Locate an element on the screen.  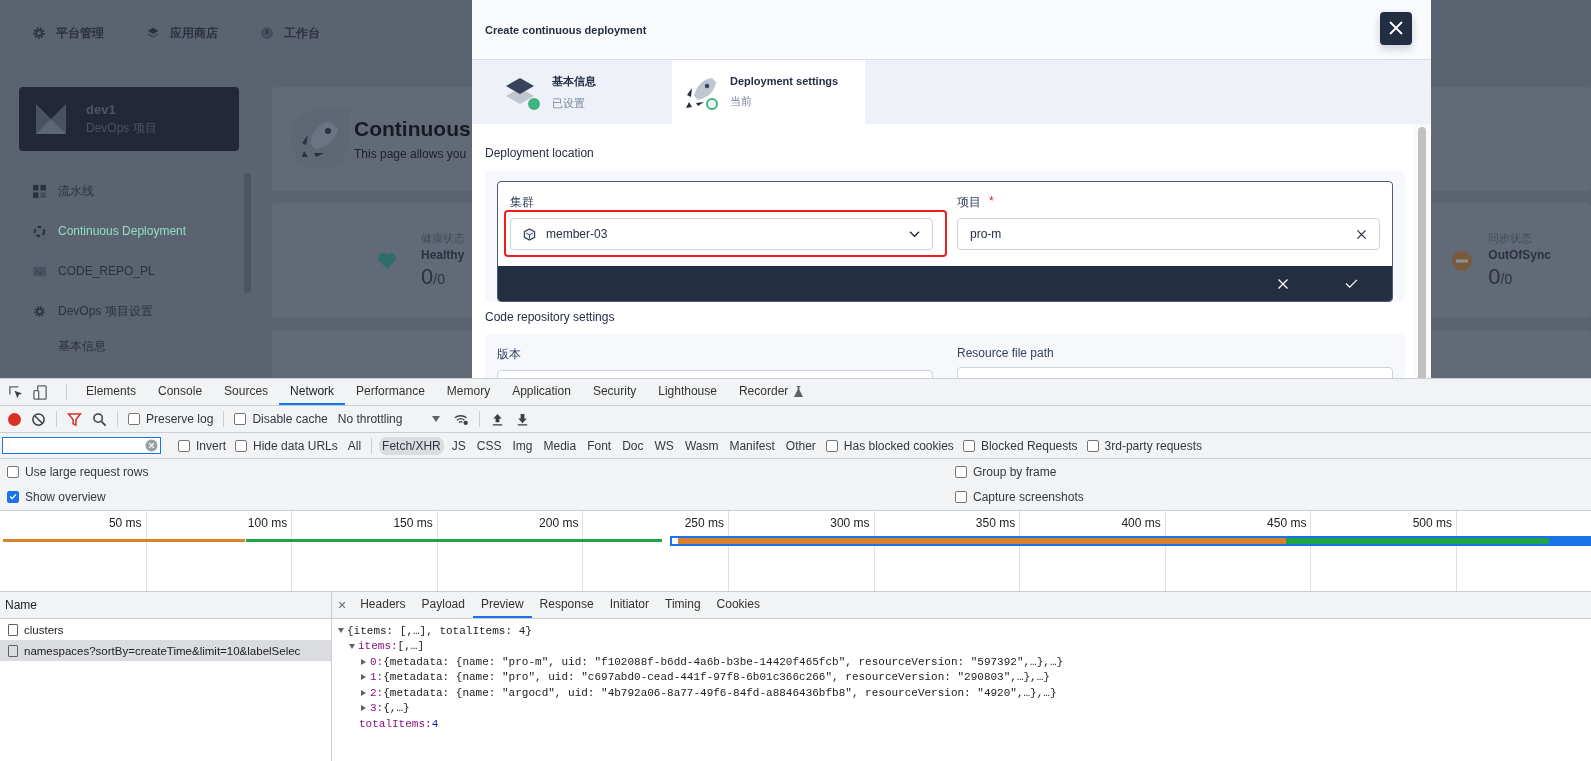
checkbox: Has blocked cookies is located at coordinates (889, 445).